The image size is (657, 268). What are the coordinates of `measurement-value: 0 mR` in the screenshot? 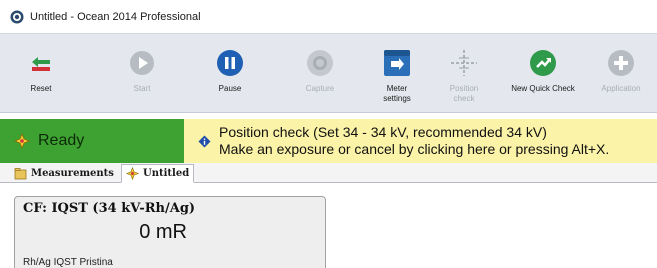 It's located at (163, 232).